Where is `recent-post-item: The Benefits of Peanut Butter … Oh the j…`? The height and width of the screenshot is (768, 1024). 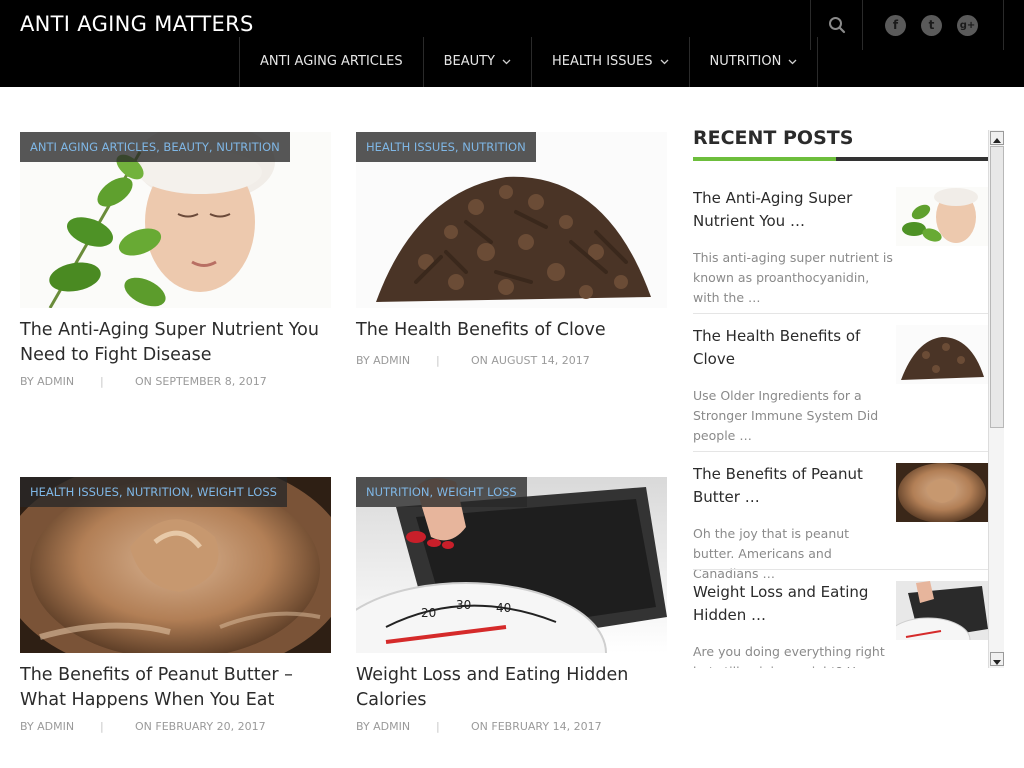 recent-post-item: The Benefits of Peanut Butter … Oh the j… is located at coordinates (840, 522).